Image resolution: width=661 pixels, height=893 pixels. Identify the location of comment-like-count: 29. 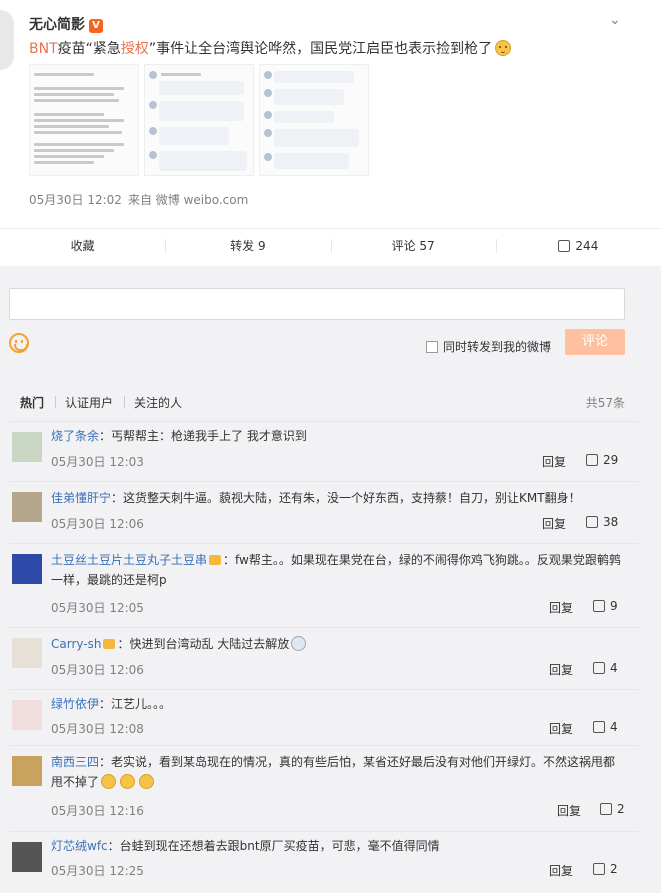
(611, 460).